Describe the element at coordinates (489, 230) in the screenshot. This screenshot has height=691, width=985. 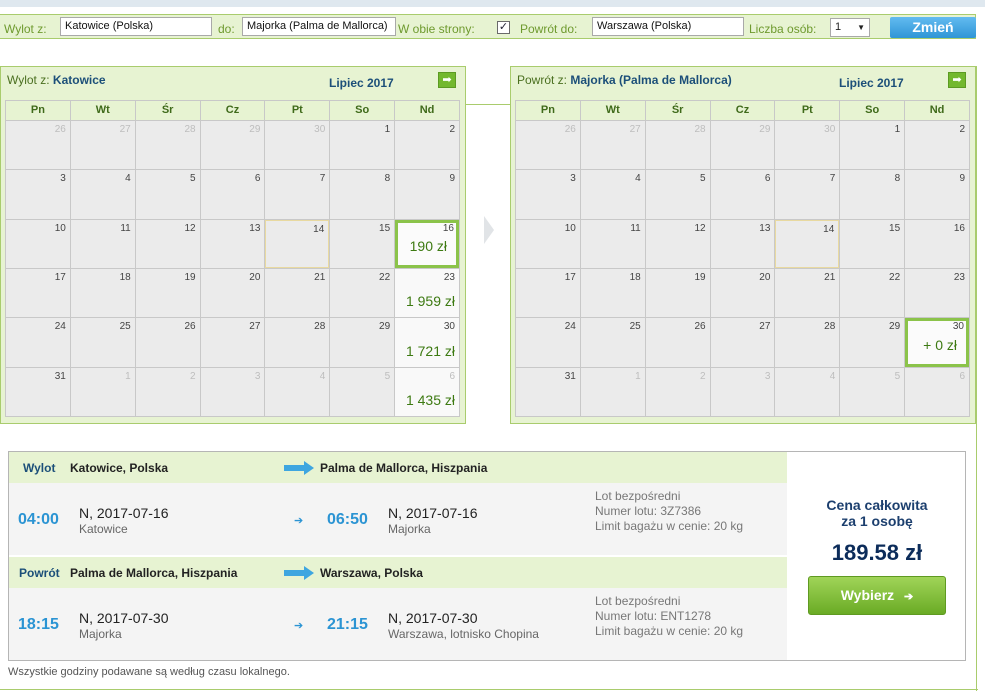
I see `chevron-right-icon` at that location.